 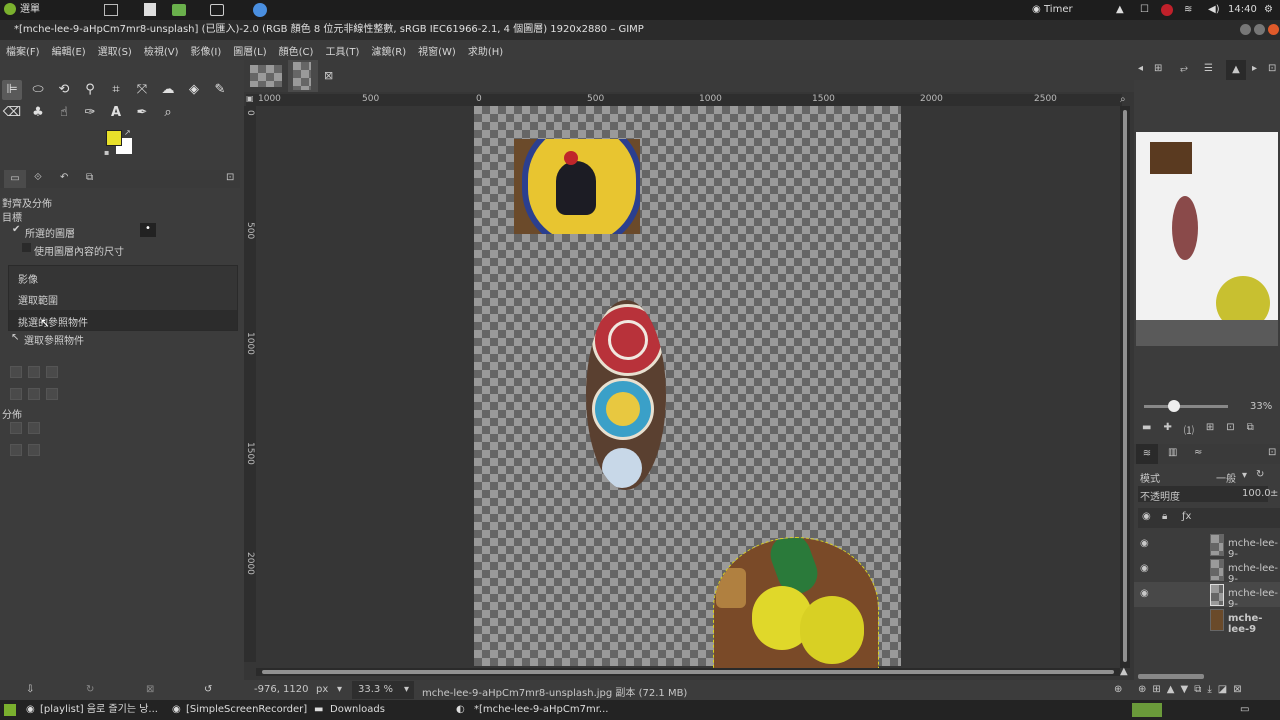 I want to click on fill-window-icon: ⊡, so click(x=1230, y=429).